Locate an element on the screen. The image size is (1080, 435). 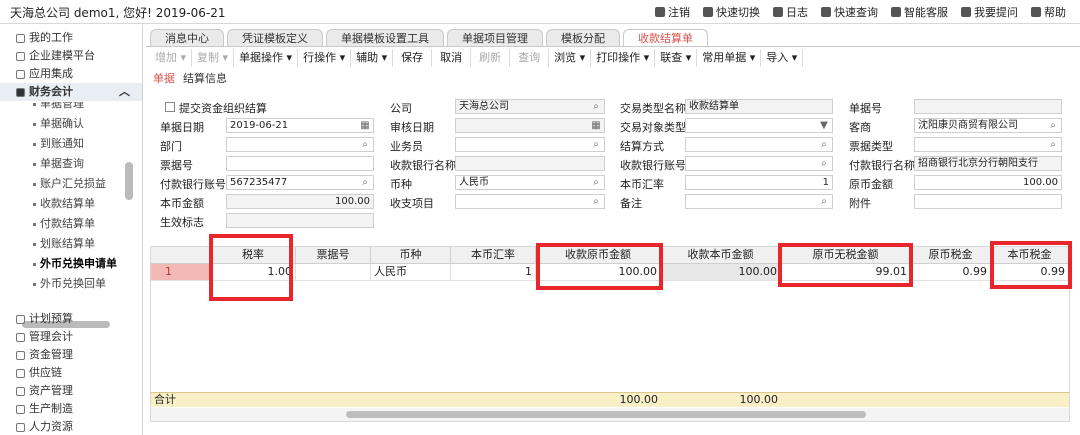
sub-item-exchange-gain: 账户汇兑损益 is located at coordinates (71, 184).